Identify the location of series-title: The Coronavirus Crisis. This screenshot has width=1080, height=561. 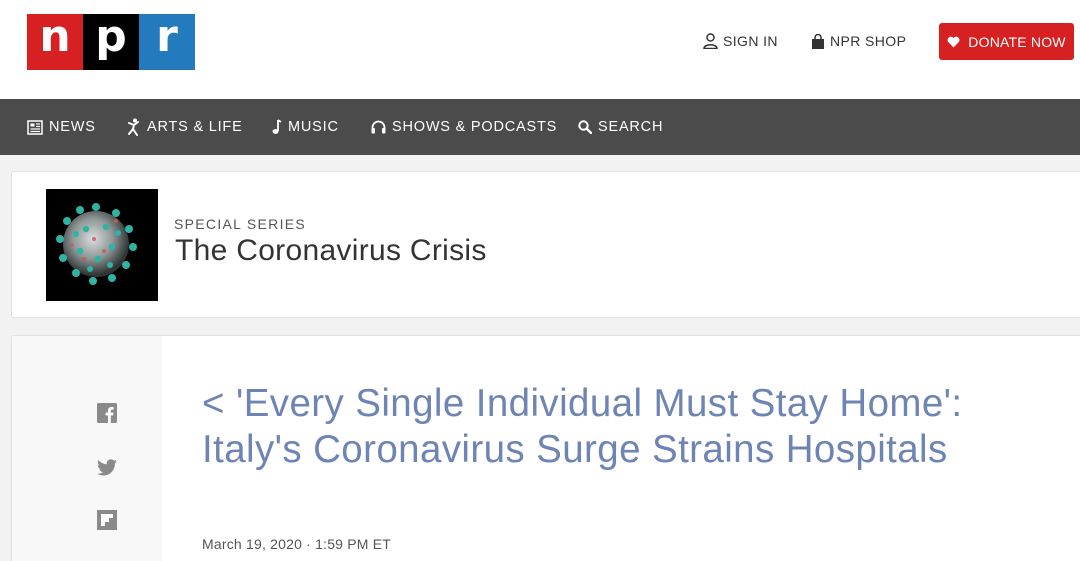
(331, 251).